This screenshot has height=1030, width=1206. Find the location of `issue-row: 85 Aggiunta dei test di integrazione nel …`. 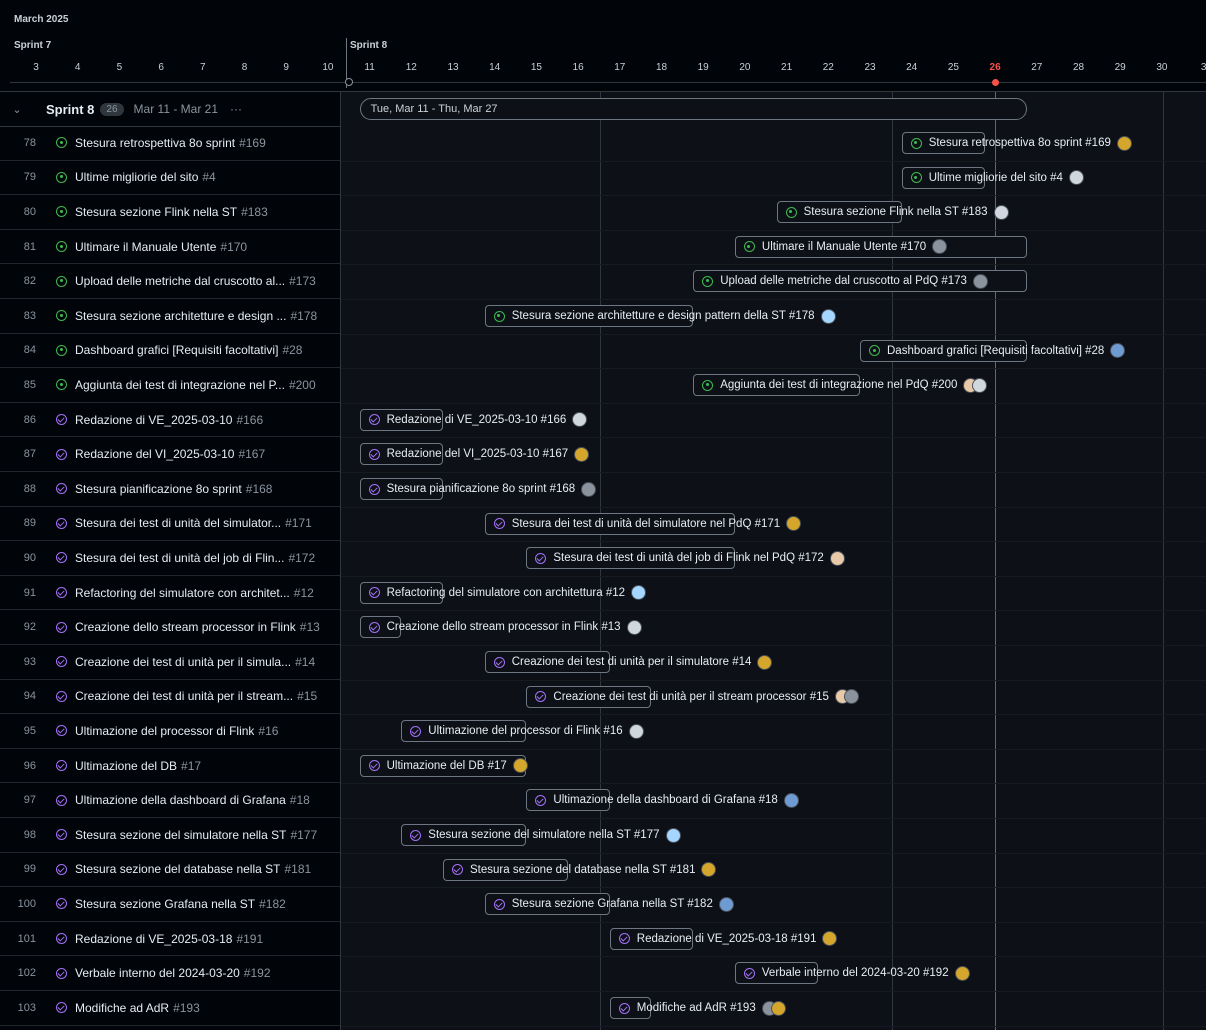

issue-row: 85 Aggiunta dei test di integrazione nel … is located at coordinates (170, 385).